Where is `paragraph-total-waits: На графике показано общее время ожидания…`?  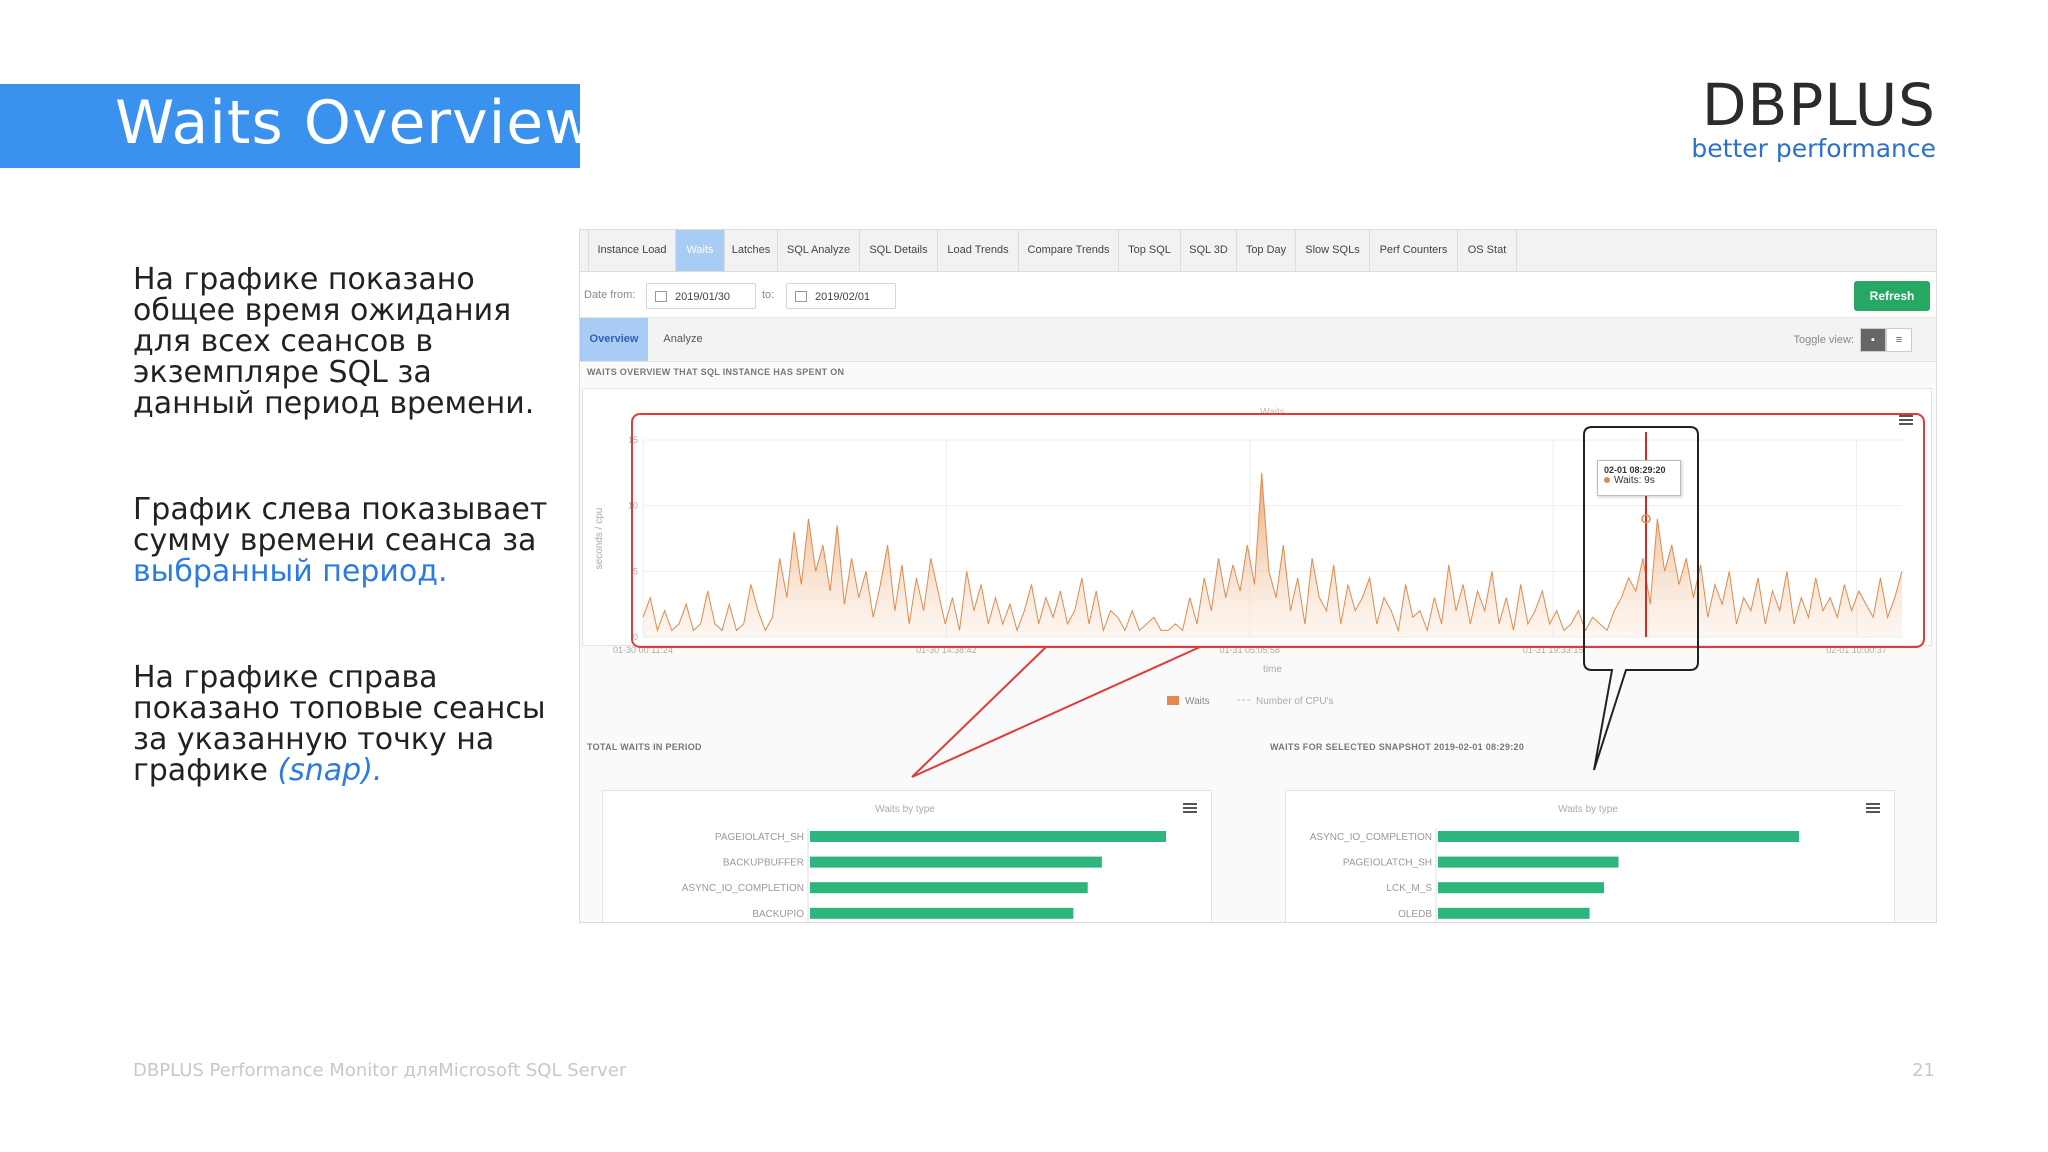 paragraph-total-waits: На графике показано общее время ожидания… is located at coordinates (343, 341).